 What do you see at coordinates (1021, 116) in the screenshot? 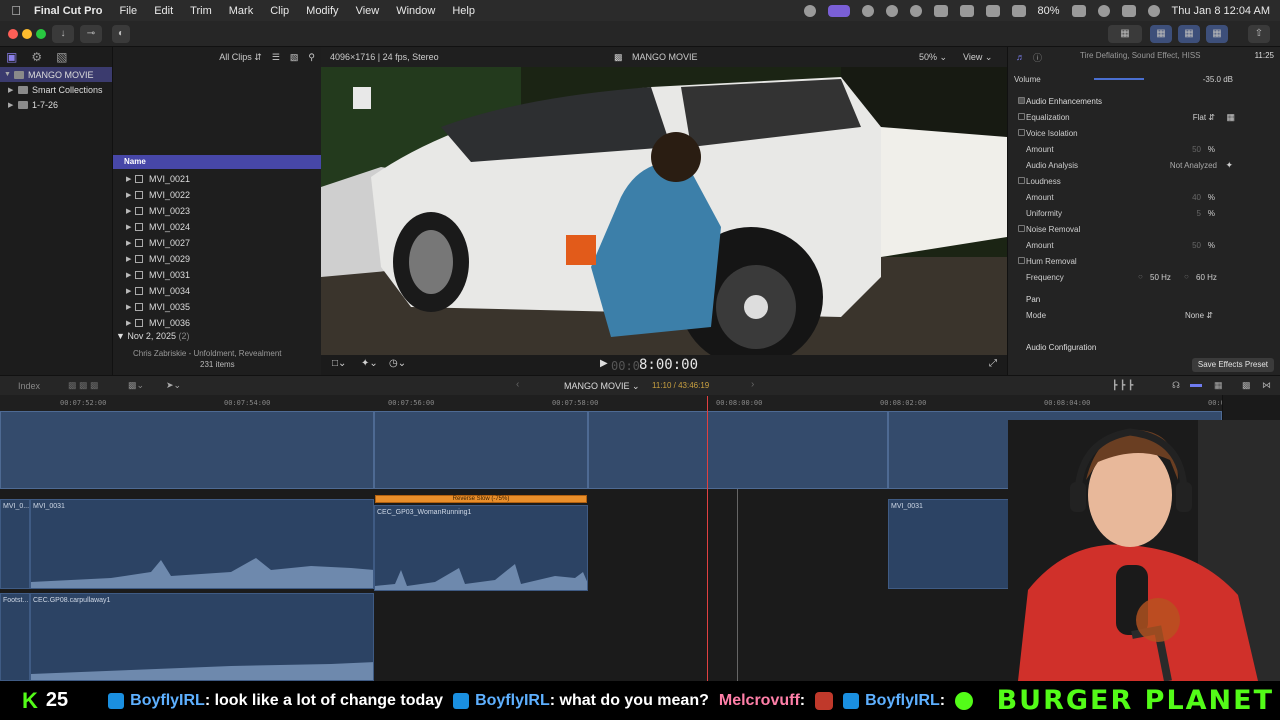
I see `equalization-checkbox` at bounding box center [1021, 116].